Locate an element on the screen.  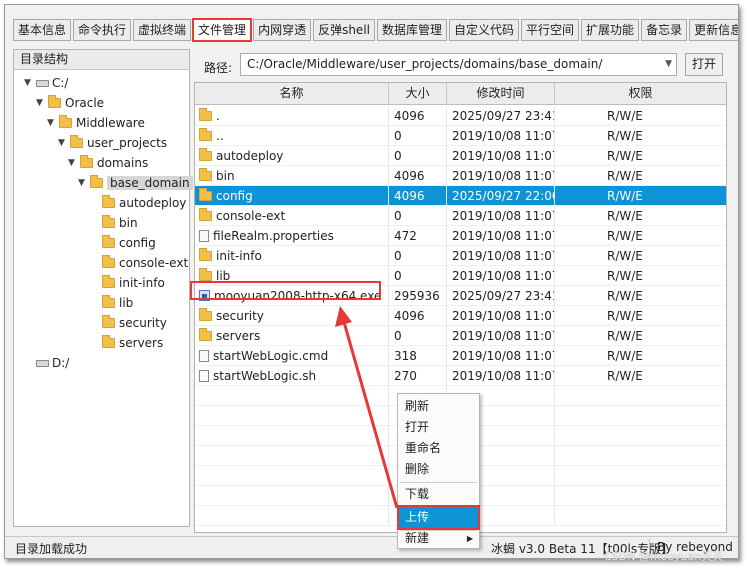
tree-node-config: config is located at coordinates (129, 243).